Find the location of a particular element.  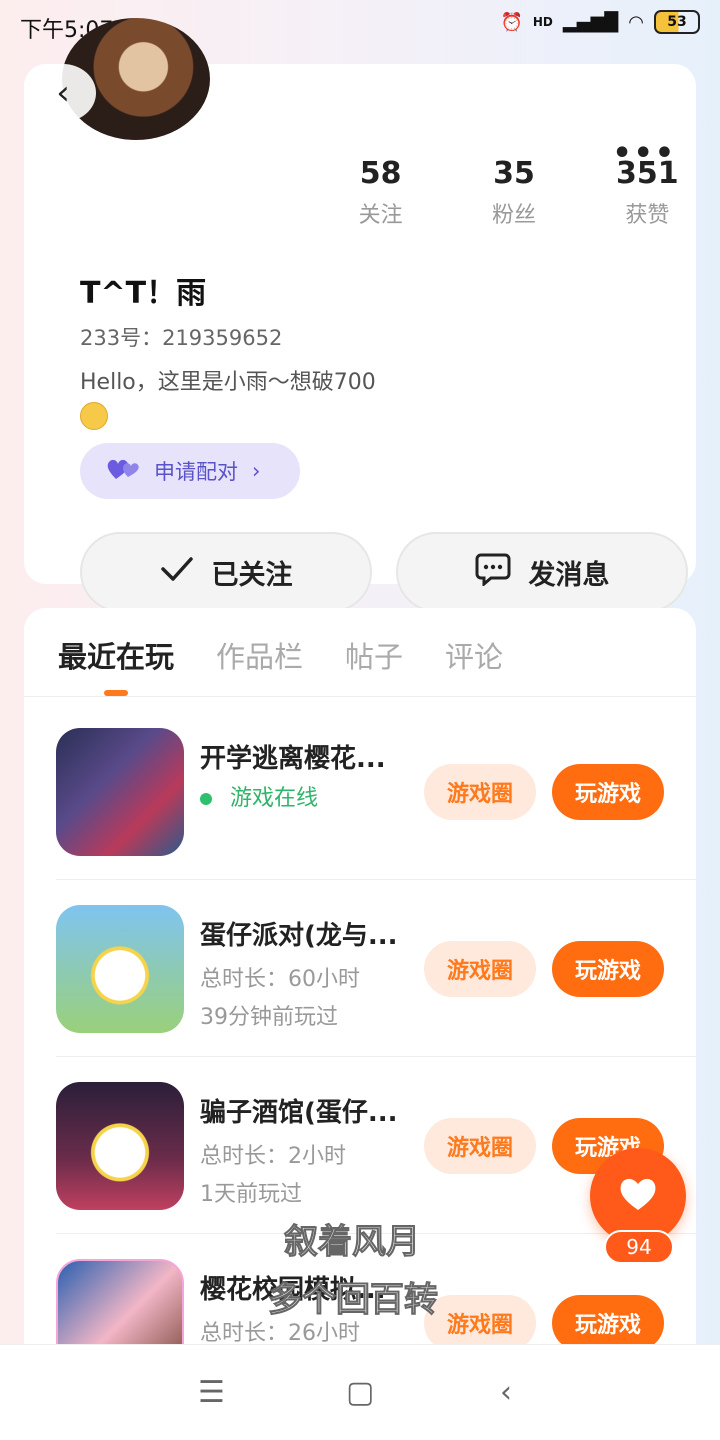

send-message-button: 发消息 is located at coordinates (542, 572).